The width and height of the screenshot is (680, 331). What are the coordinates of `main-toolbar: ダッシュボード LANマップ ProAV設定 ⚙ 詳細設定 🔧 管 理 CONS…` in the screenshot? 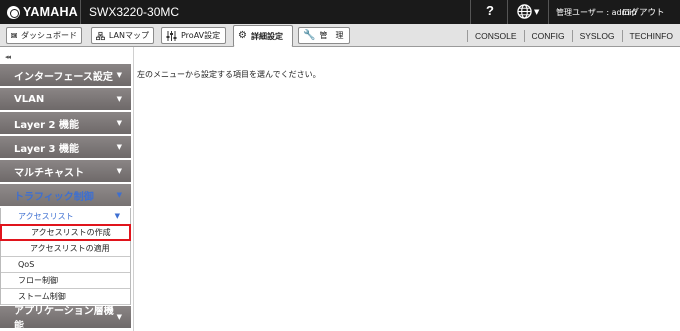 It's located at (340, 35).